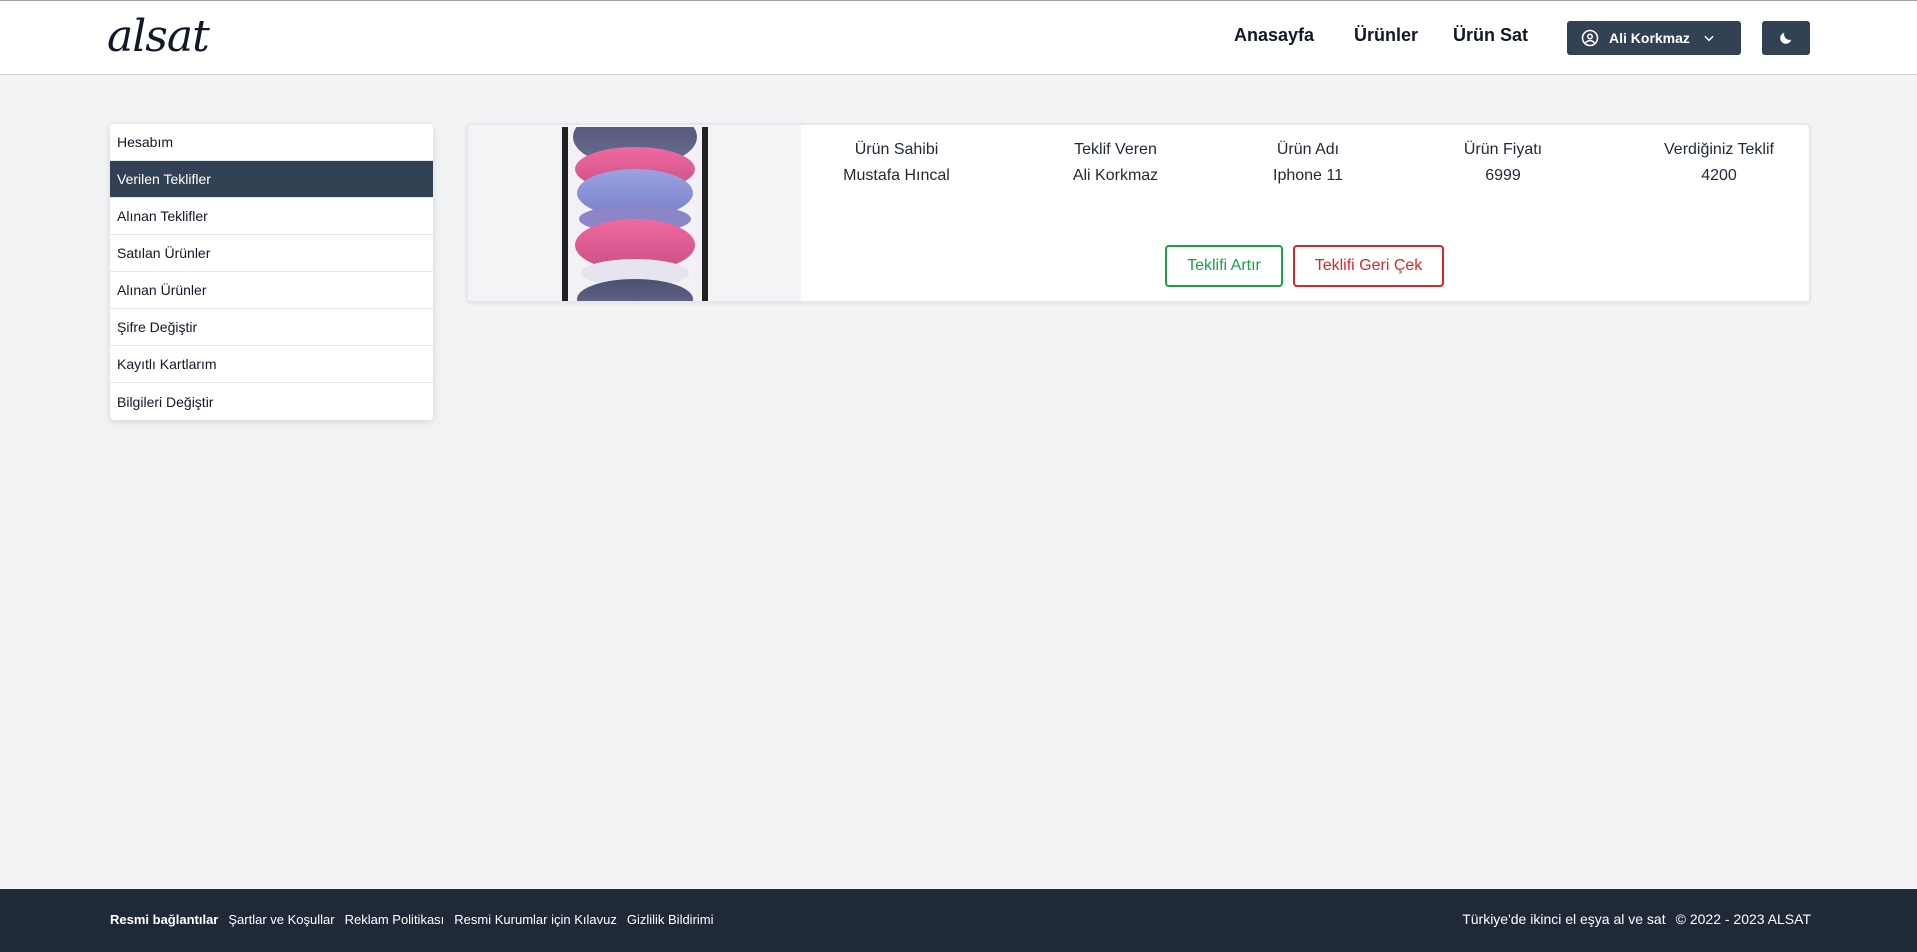  What do you see at coordinates (1709, 38) in the screenshot?
I see `chevron-down-icon` at bounding box center [1709, 38].